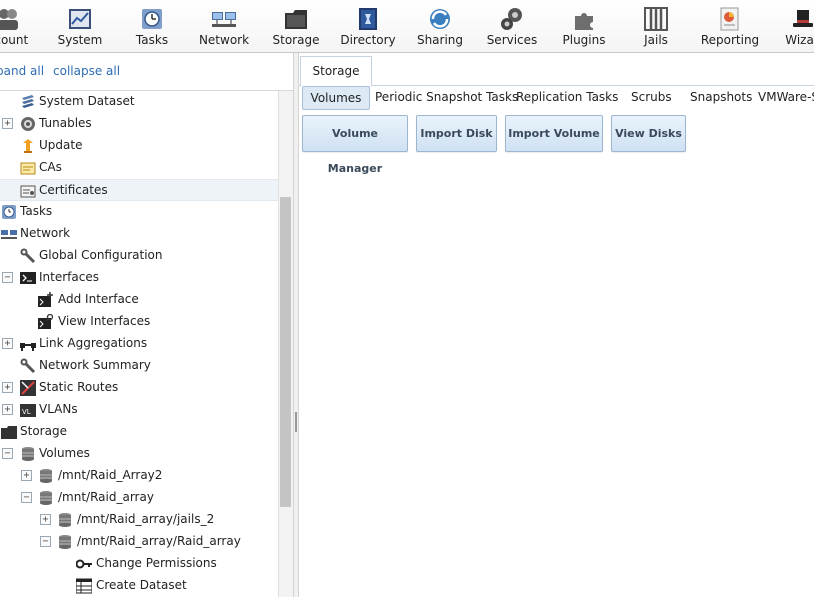  I want to click on tree-item-network-summary: Network Summary, so click(139, 366).